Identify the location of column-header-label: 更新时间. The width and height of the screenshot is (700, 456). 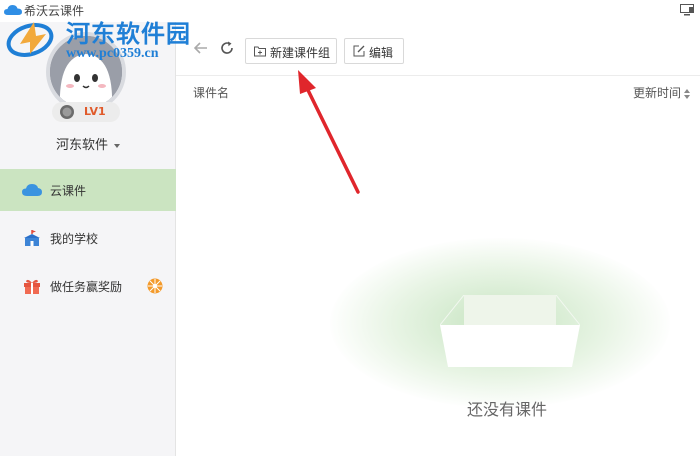
(656, 93).